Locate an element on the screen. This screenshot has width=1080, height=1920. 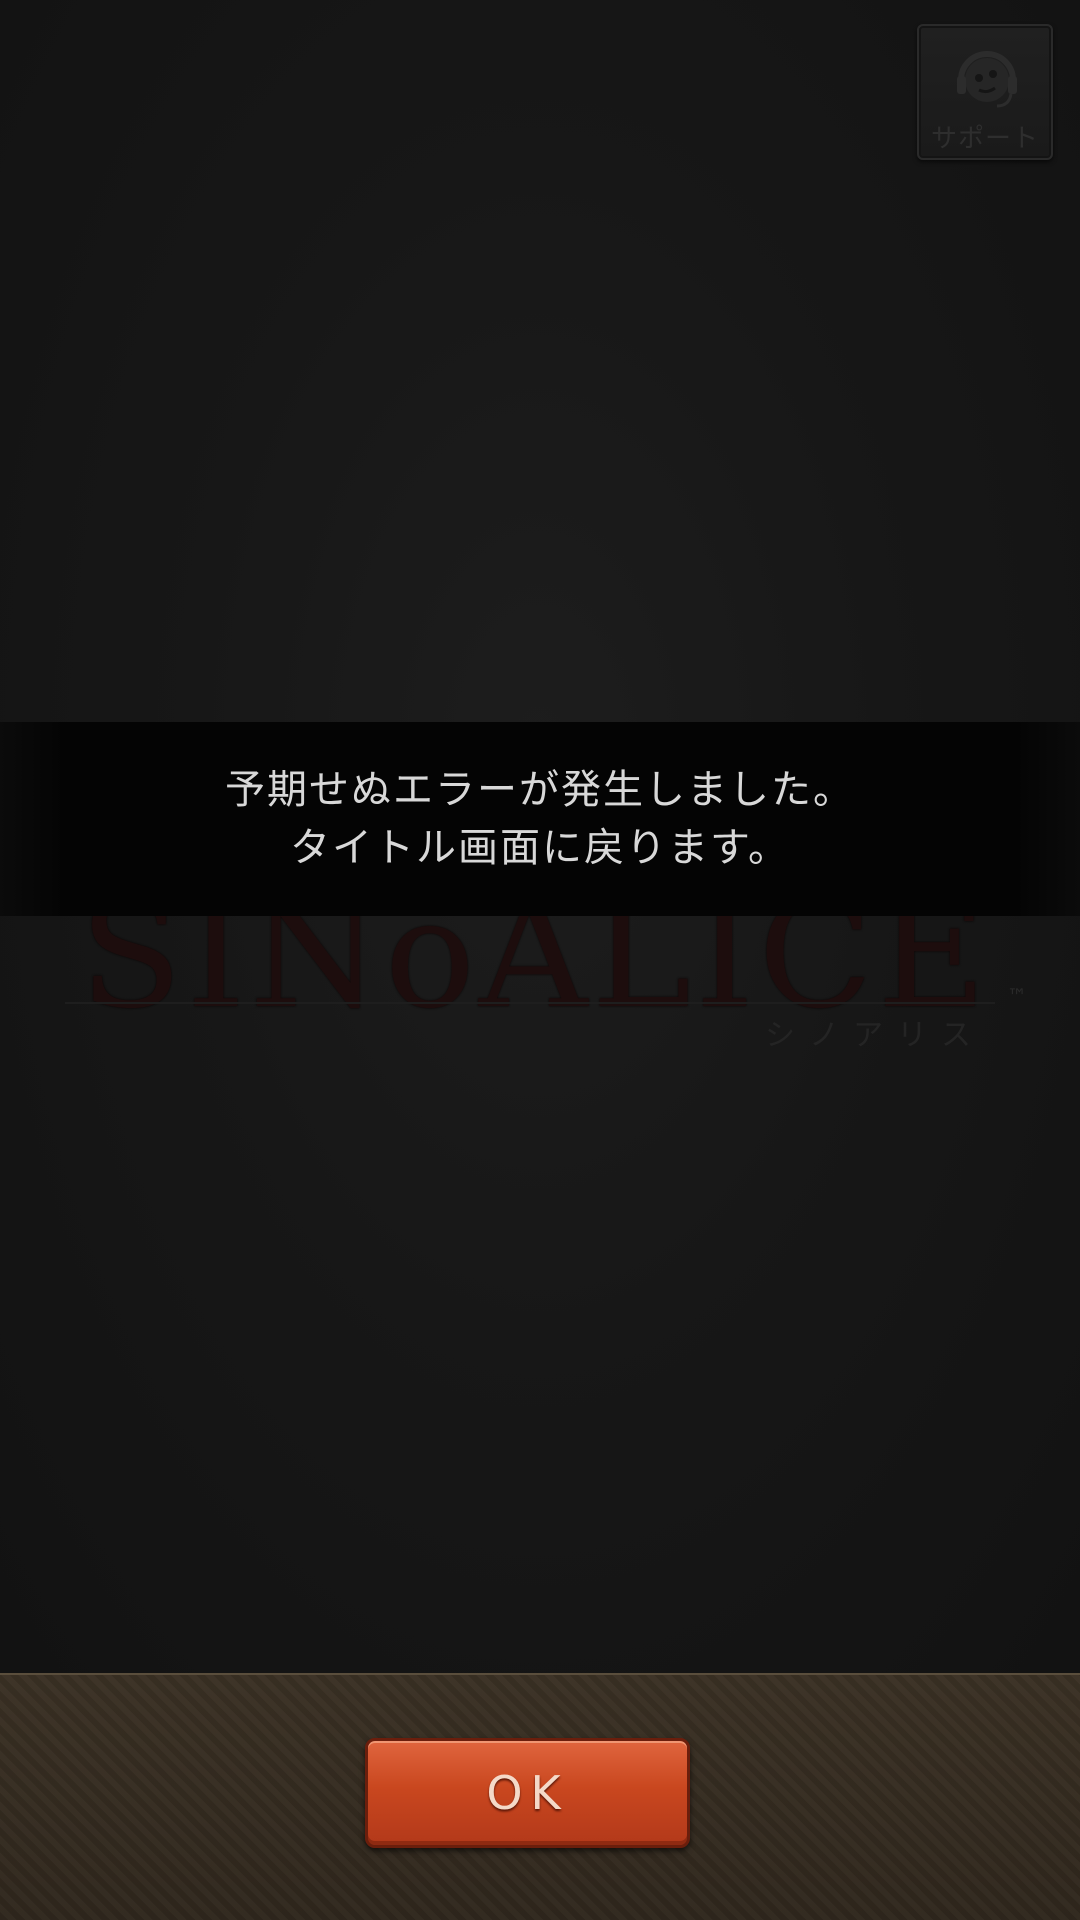
error-message-banner: 予期せぬエラーが発生しました。 タイトル画面に戻ります。 is located at coordinates (540, 819).